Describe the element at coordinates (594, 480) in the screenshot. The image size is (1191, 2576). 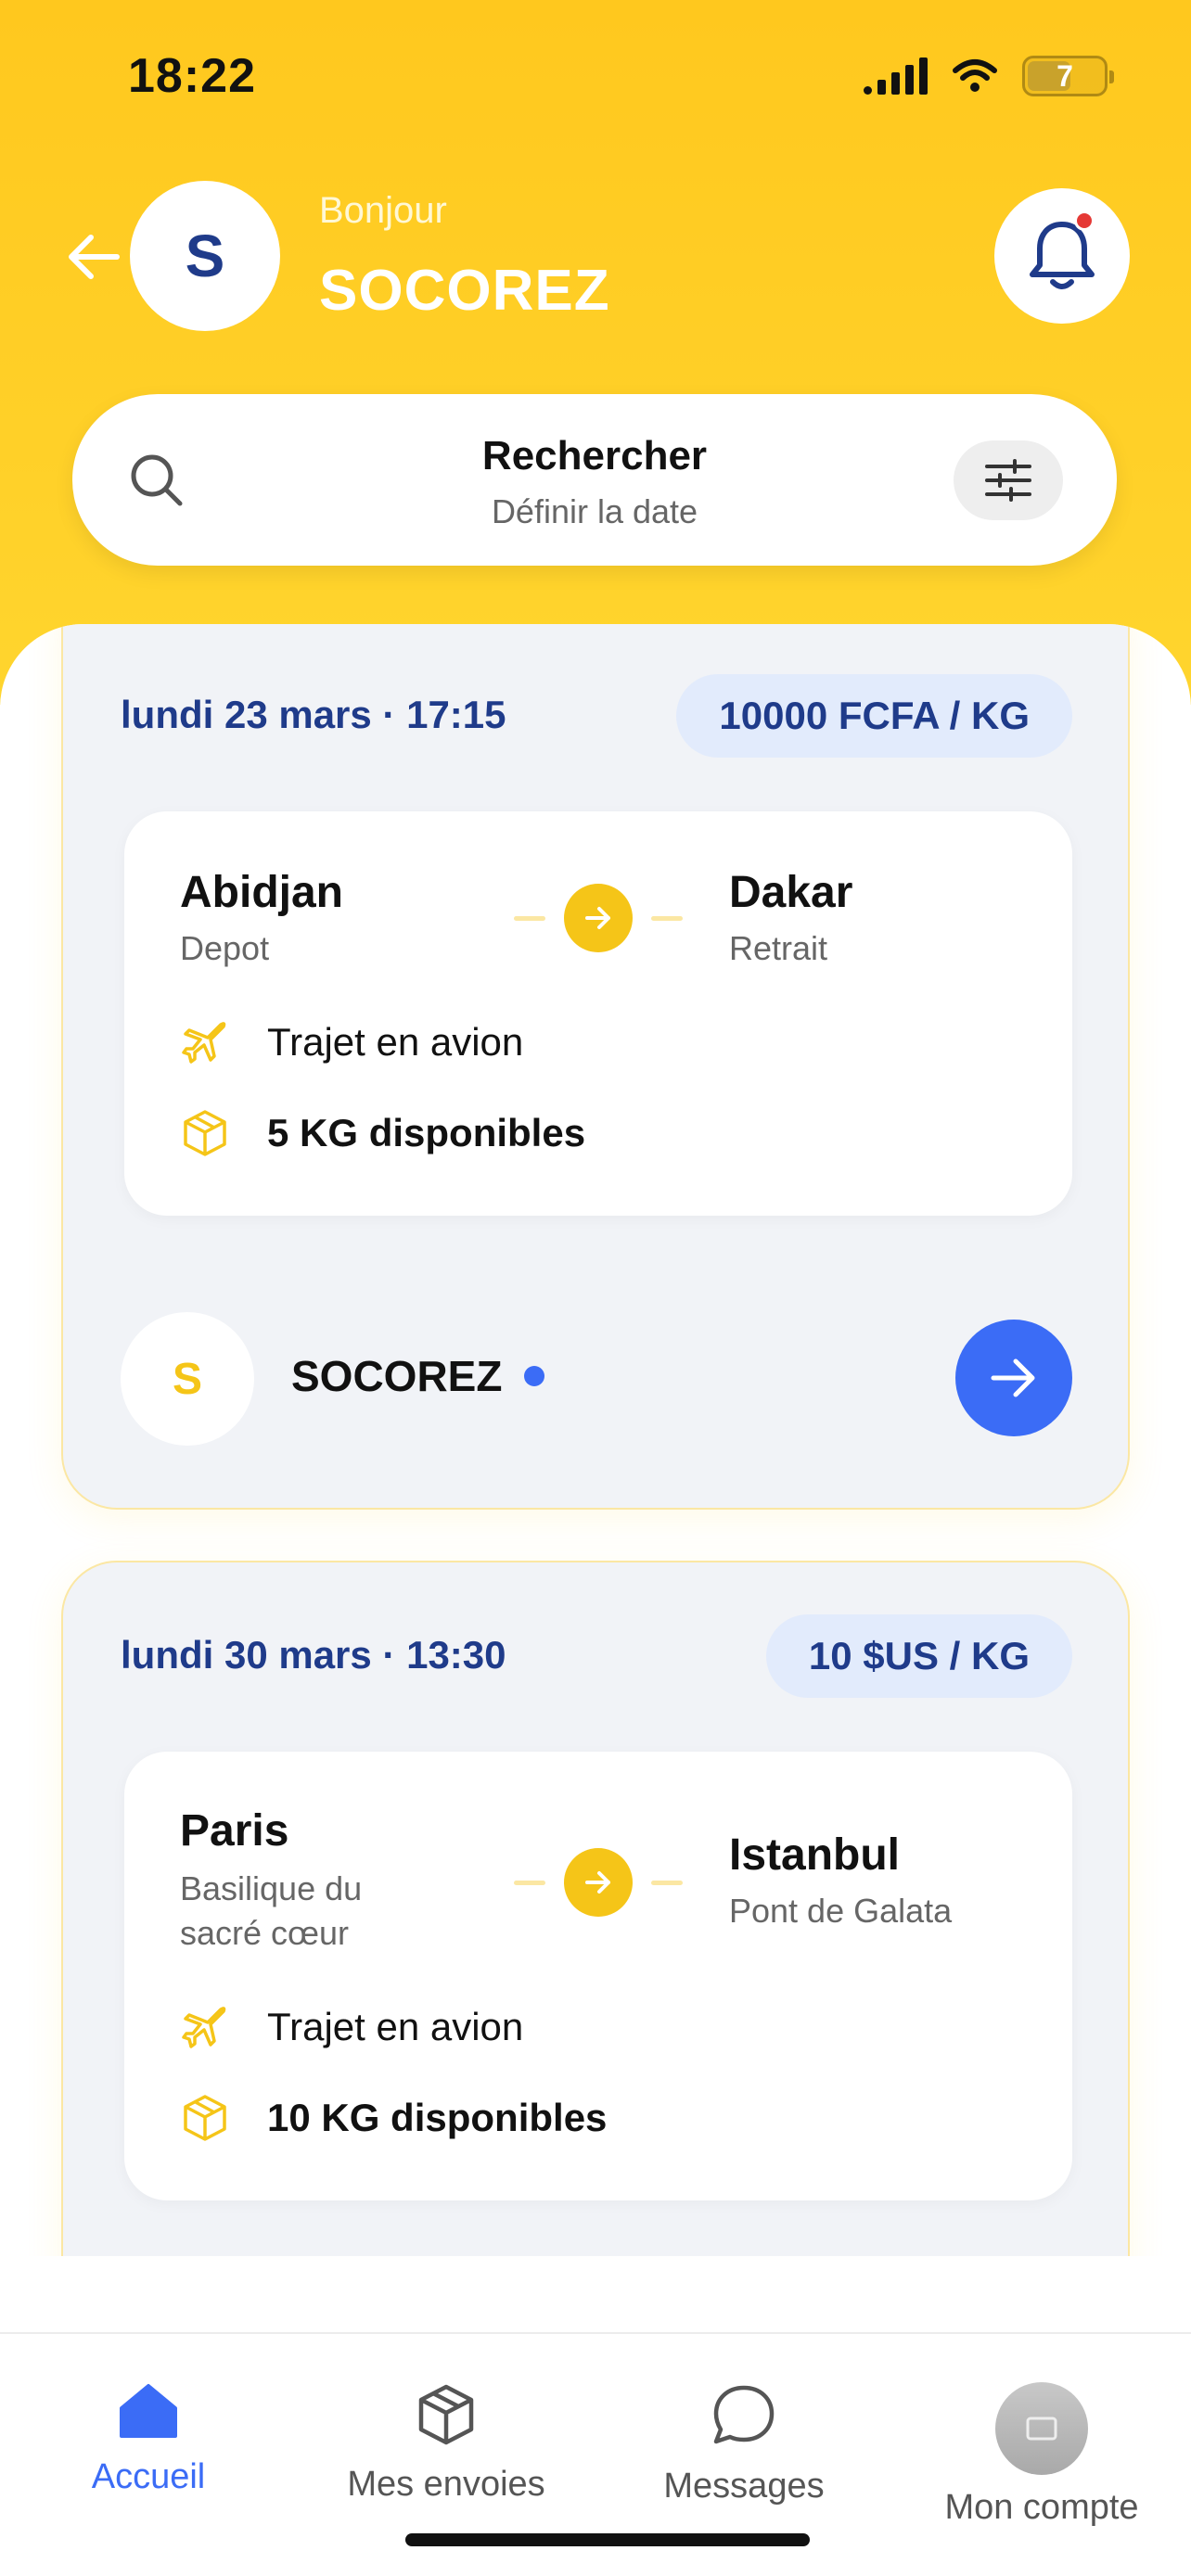
I see `search-bar: Rechercher Définir la date` at that location.